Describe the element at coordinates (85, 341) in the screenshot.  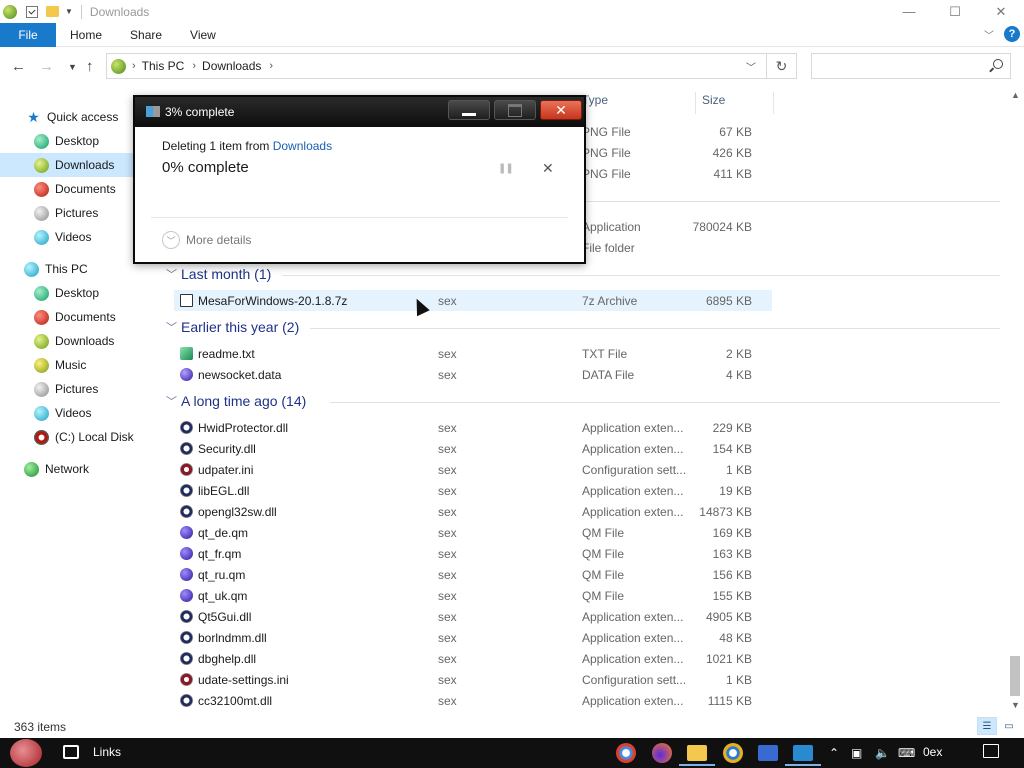
I see `nav-label: Downloads` at that location.